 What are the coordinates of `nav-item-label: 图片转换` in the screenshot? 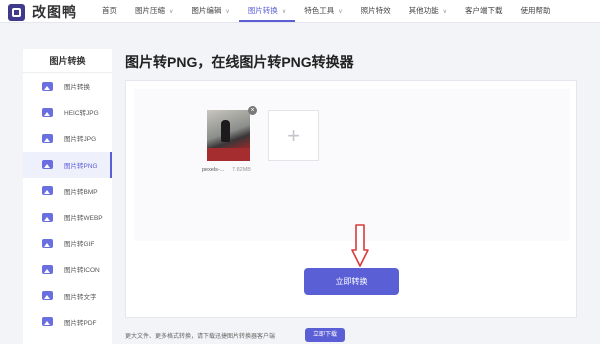 It's located at (262, 10).